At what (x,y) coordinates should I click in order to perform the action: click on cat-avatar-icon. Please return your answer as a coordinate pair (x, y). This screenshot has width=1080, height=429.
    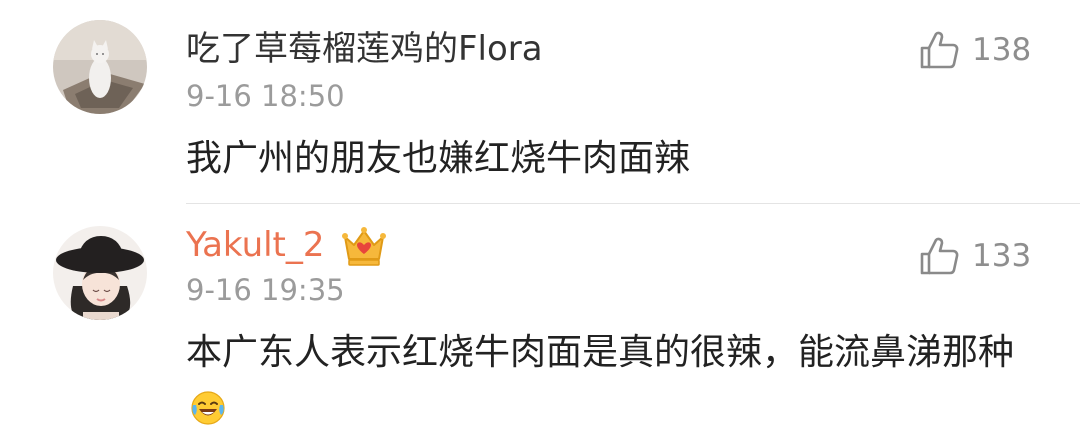
    Looking at the image, I should click on (100, 67).